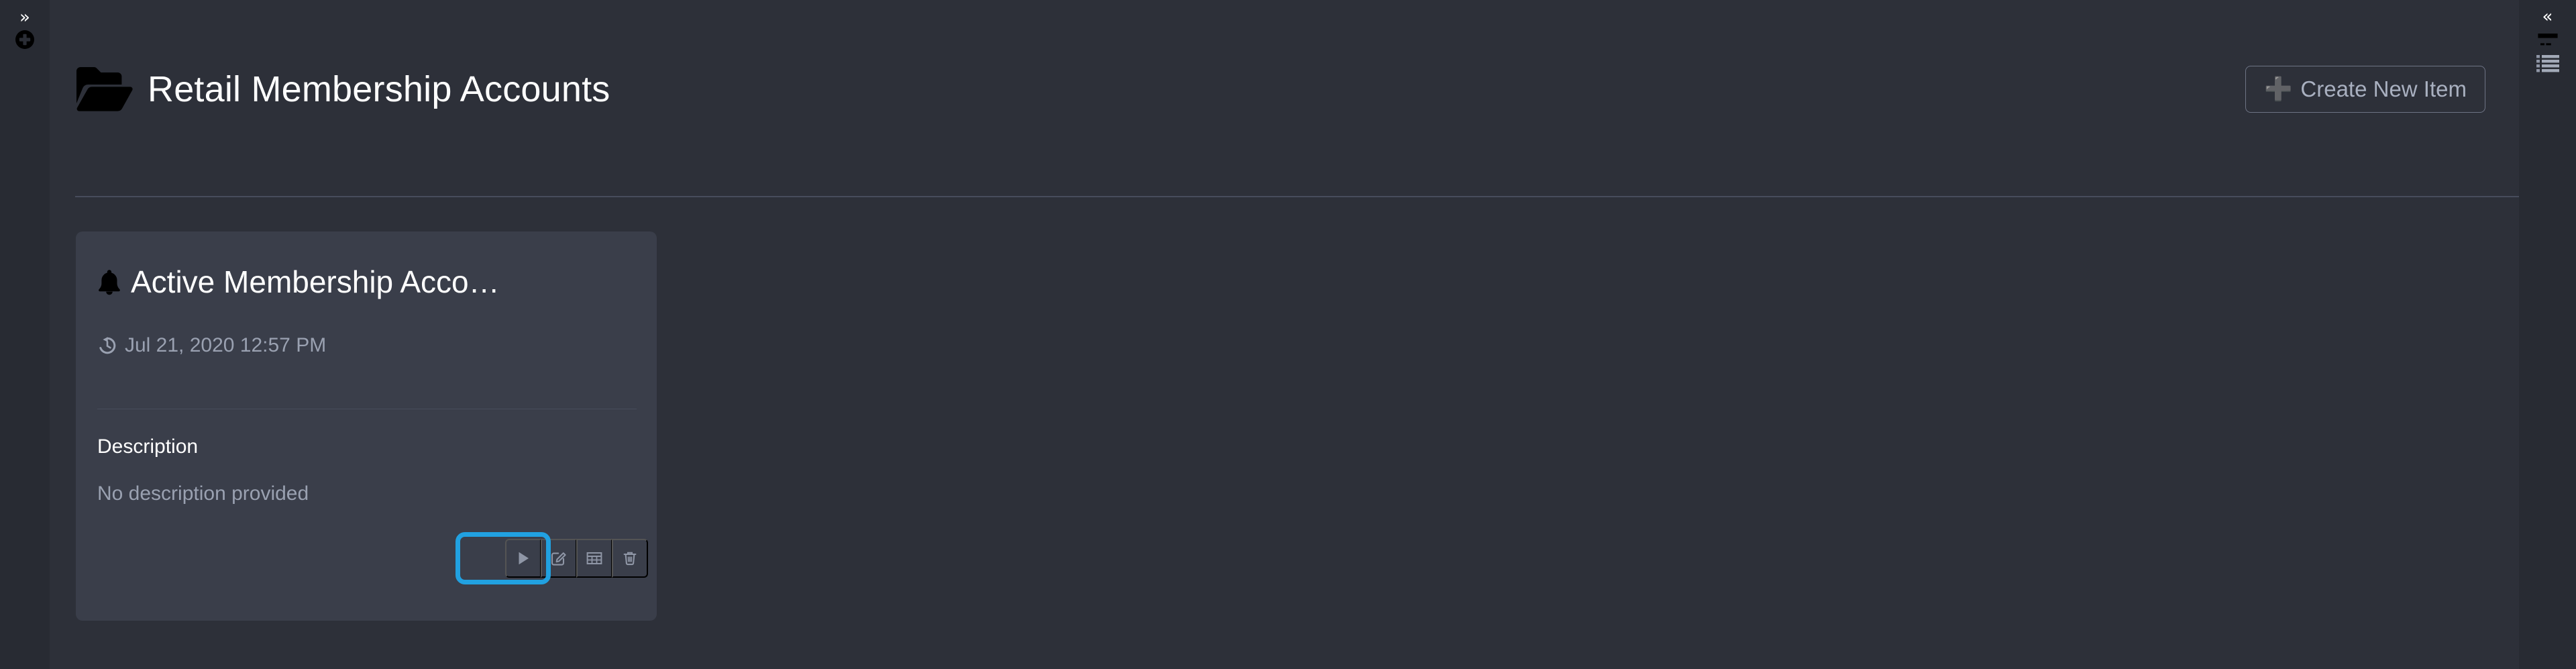 The width and height of the screenshot is (2576, 669). I want to click on history-icon, so click(107, 346).